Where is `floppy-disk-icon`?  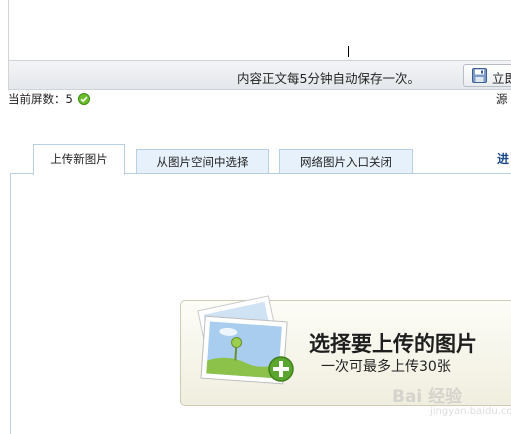
floppy-disk-icon is located at coordinates (479, 75).